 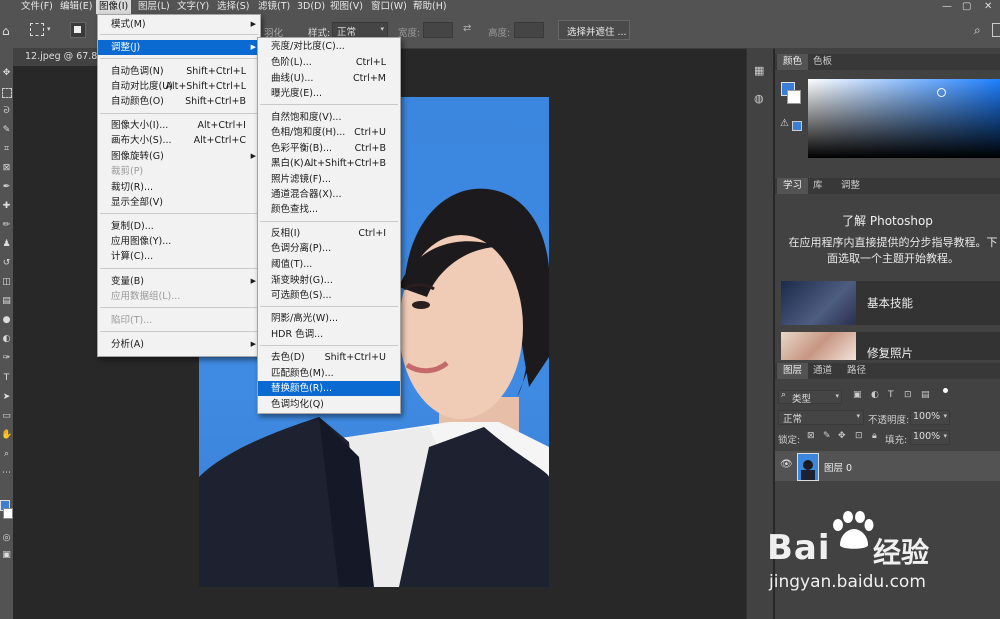 What do you see at coordinates (154, 7) in the screenshot?
I see `menu-layer: 图层(L)` at bounding box center [154, 7].